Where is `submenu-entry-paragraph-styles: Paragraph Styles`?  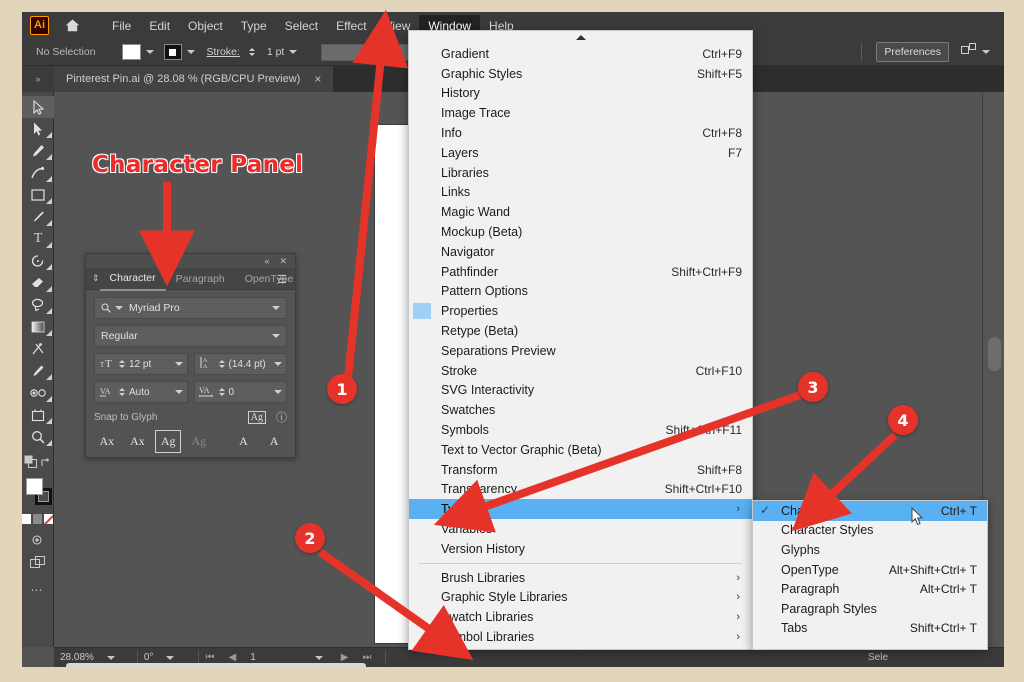
submenu-entry-paragraph-styles: Paragraph Styles is located at coordinates (870, 609).